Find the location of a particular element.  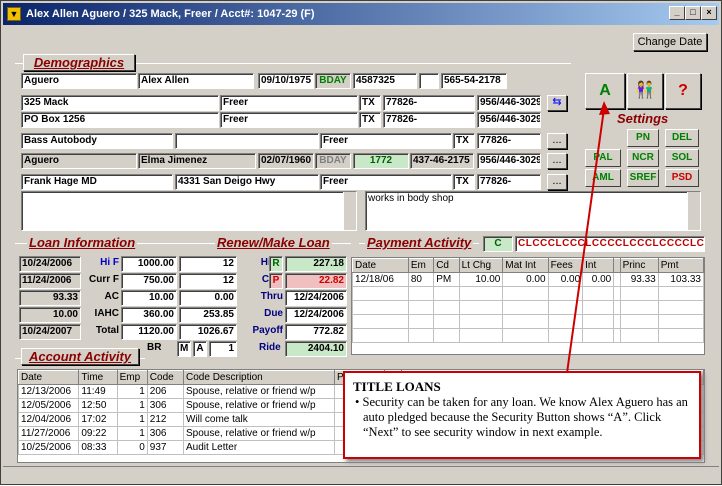

security-button: A is located at coordinates (605, 91).